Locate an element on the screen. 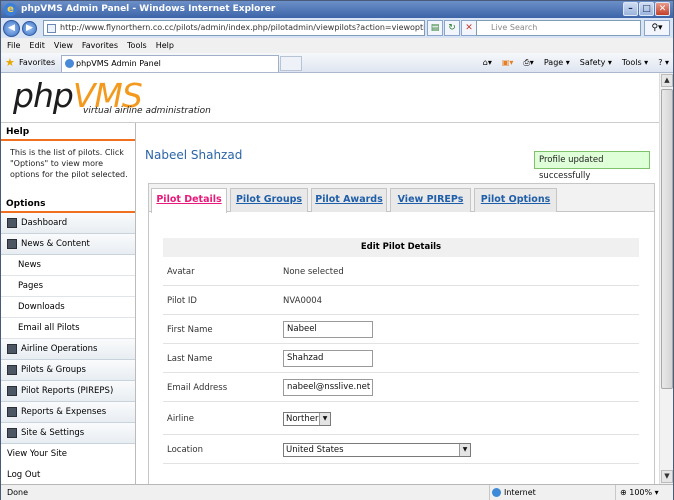  airline-row: Airline Northern ▼ is located at coordinates (401, 418).